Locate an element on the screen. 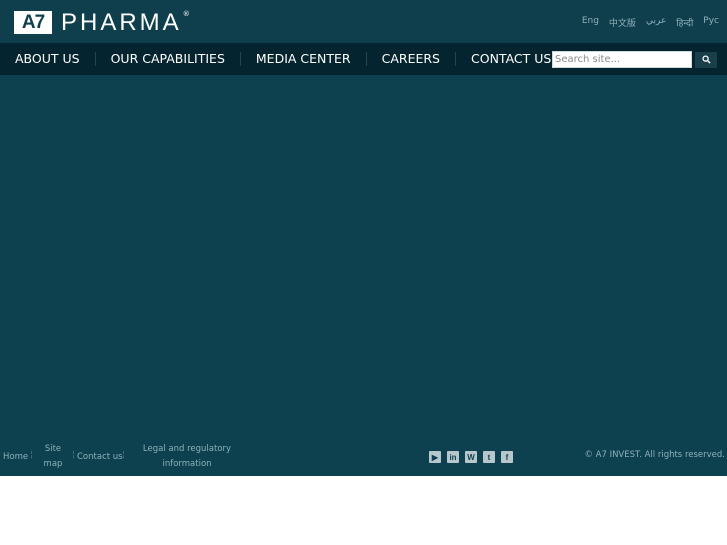 Image resolution: width=727 pixels, height=545 pixels. copyright-text: © A7 INVEST. All rights reserved. is located at coordinates (654, 455).